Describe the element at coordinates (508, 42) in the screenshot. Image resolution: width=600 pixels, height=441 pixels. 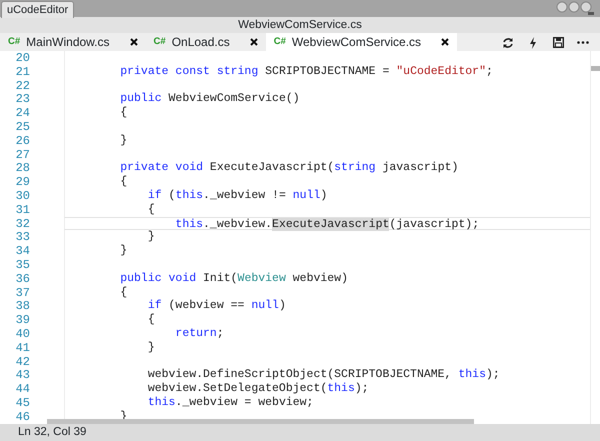
I see `refresh-icon` at that location.